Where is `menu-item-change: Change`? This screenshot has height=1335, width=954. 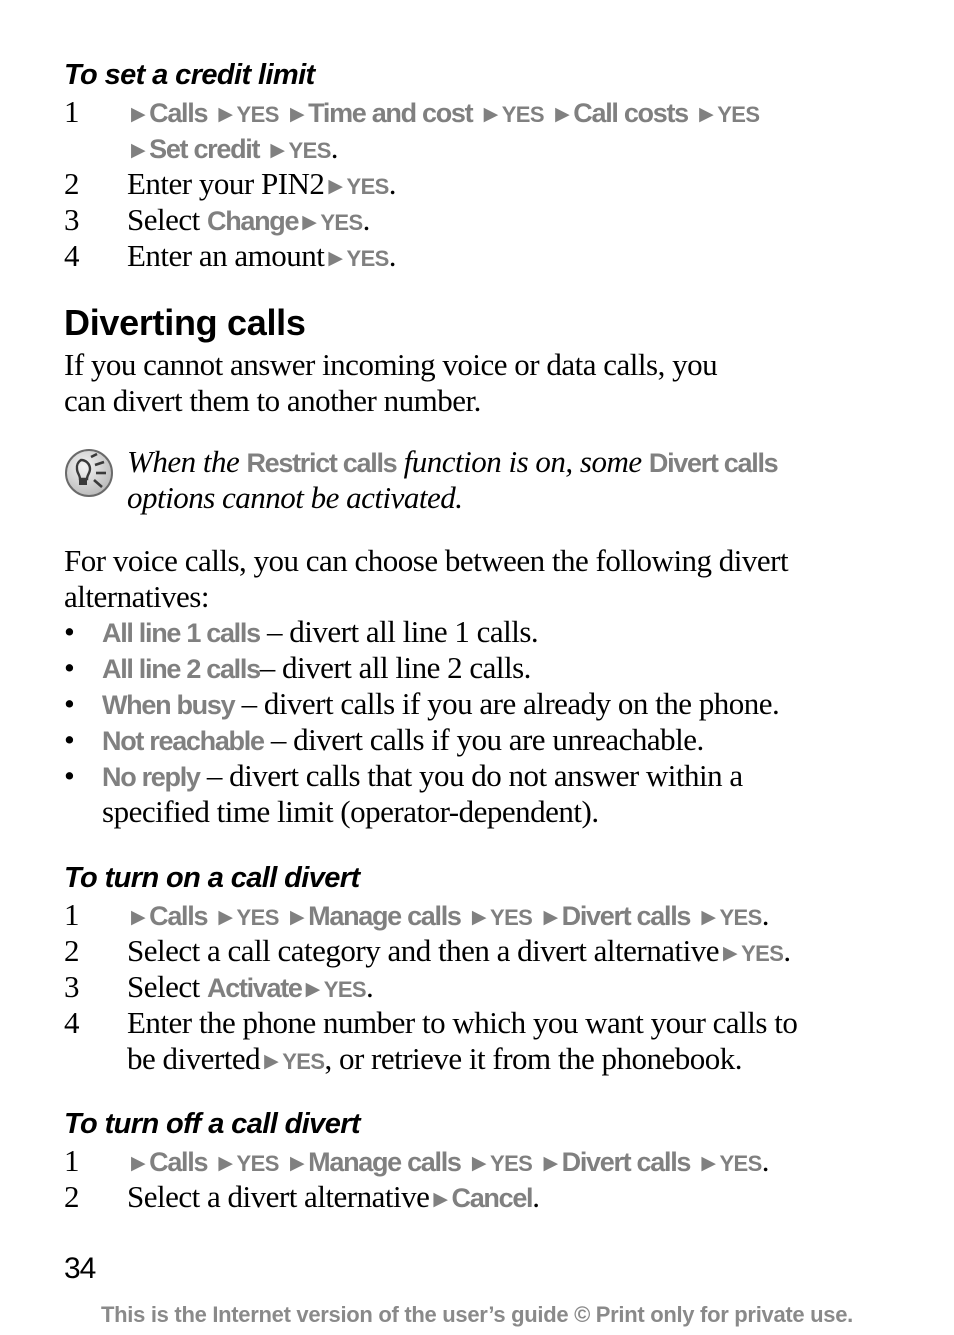 menu-item-change: Change is located at coordinates (253, 221).